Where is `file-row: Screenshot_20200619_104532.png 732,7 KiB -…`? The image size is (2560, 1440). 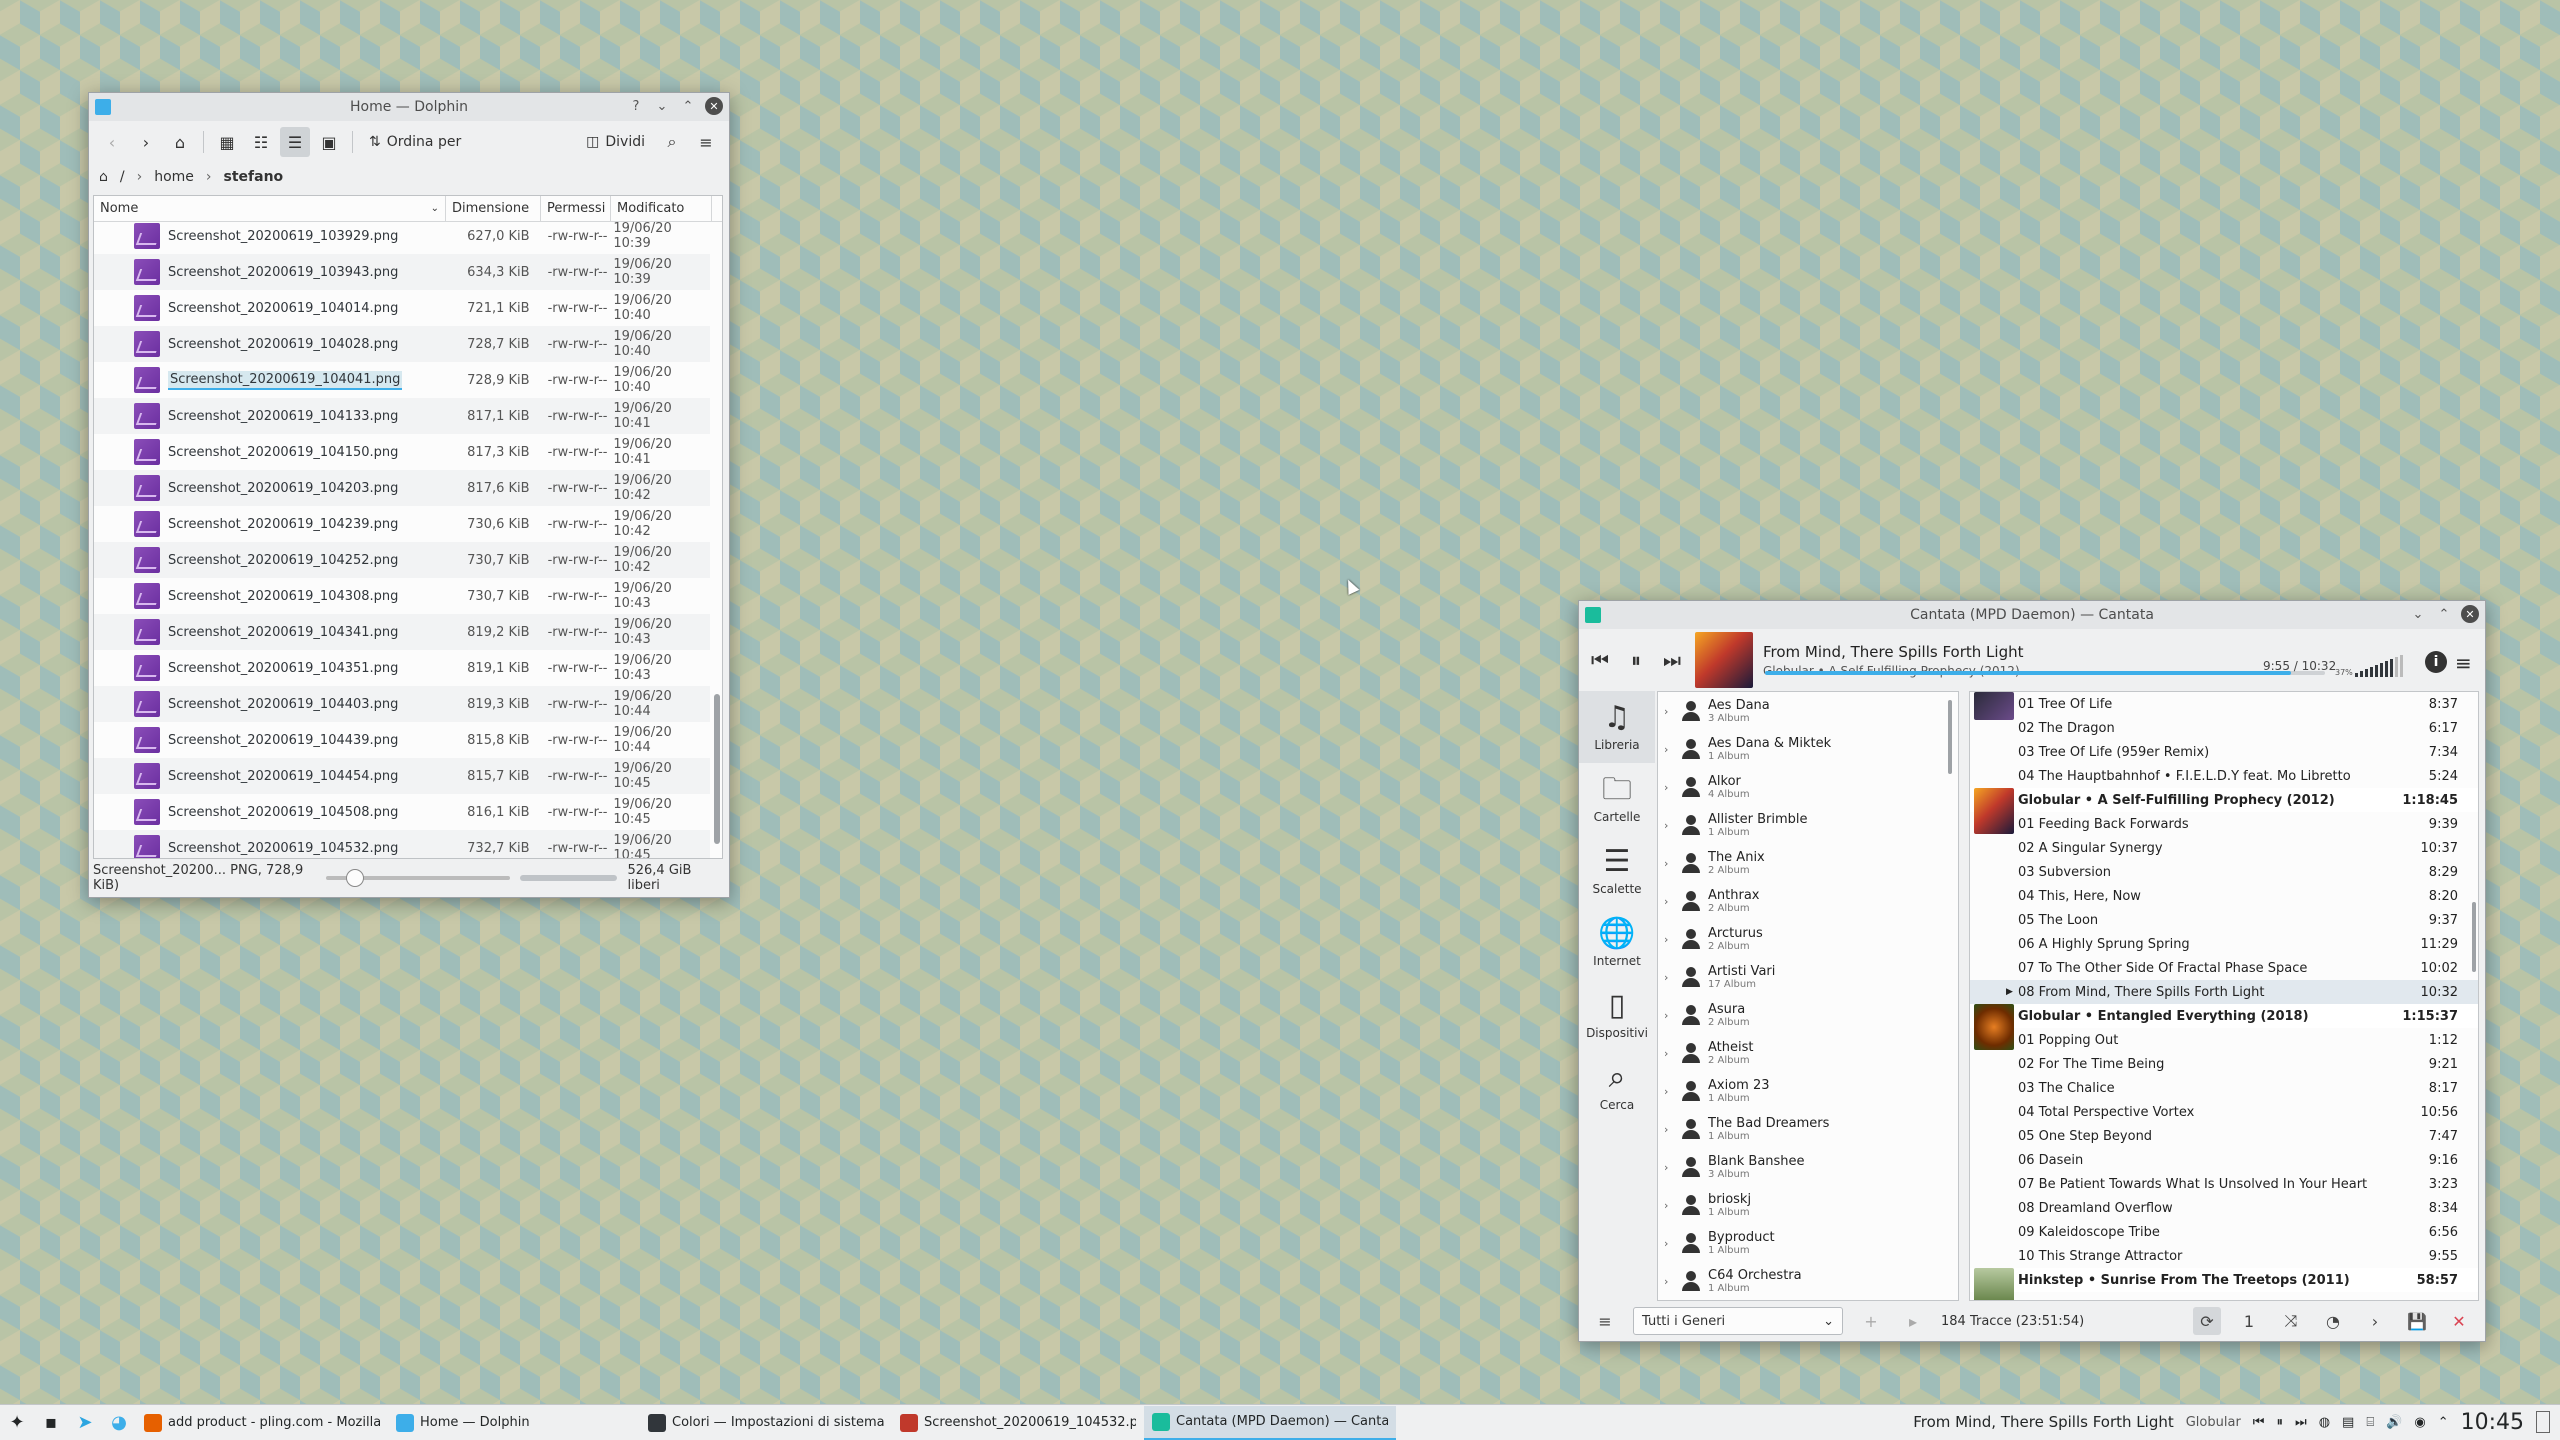 file-row: Screenshot_20200619_104532.png 732,7 KiB -… is located at coordinates (402, 844).